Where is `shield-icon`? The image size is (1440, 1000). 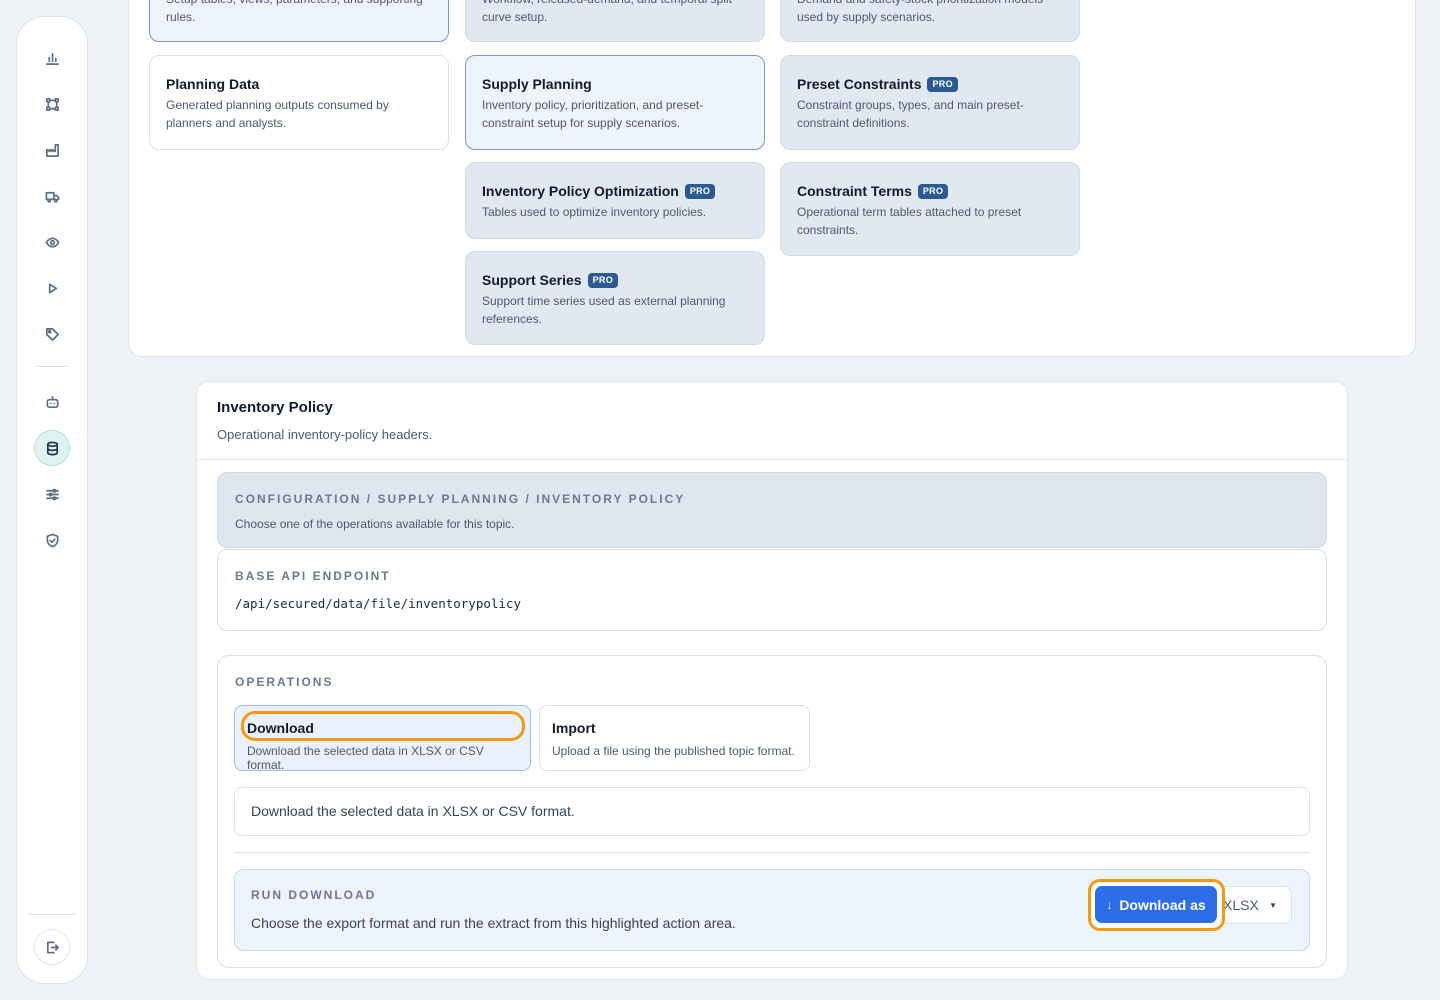 shield-icon is located at coordinates (52, 540).